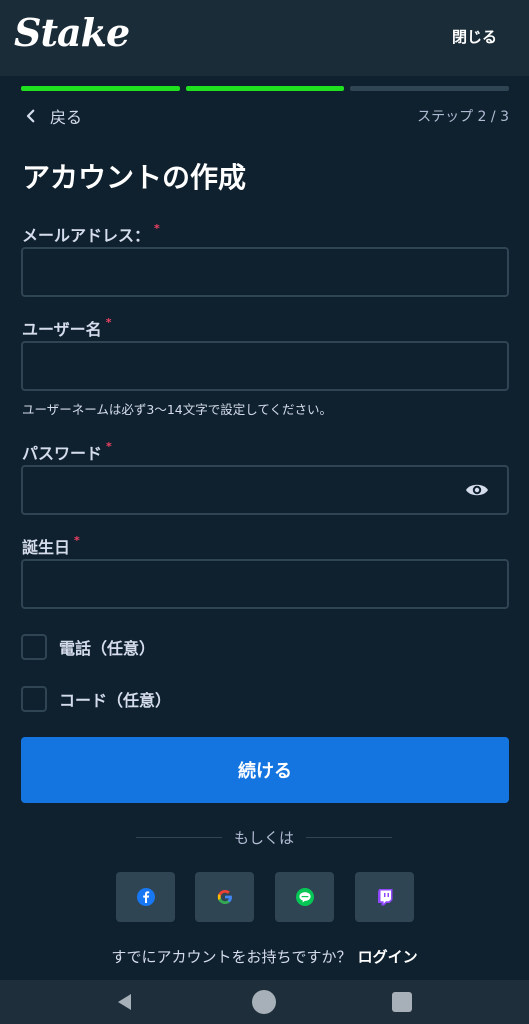 The width and height of the screenshot is (529, 1024). What do you see at coordinates (388, 957) in the screenshot?
I see `login-link: ログイン` at bounding box center [388, 957].